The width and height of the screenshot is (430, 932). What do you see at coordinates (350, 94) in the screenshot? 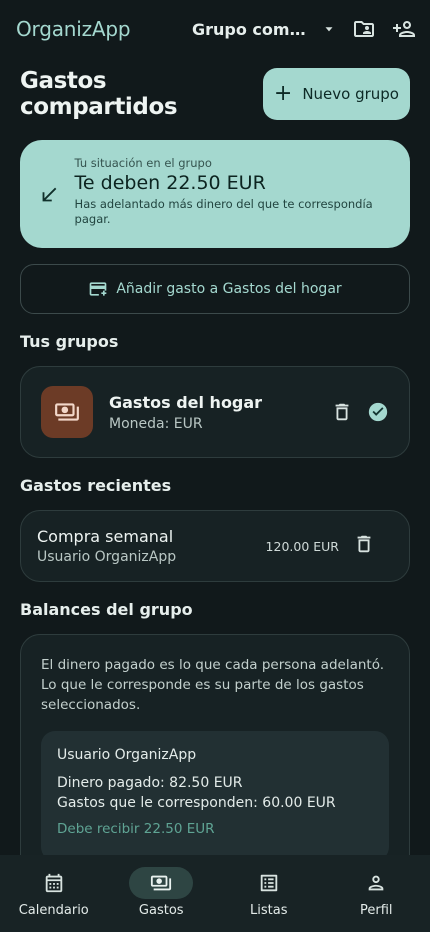
I see `new-group-label: Nuevo grupo` at bounding box center [350, 94].